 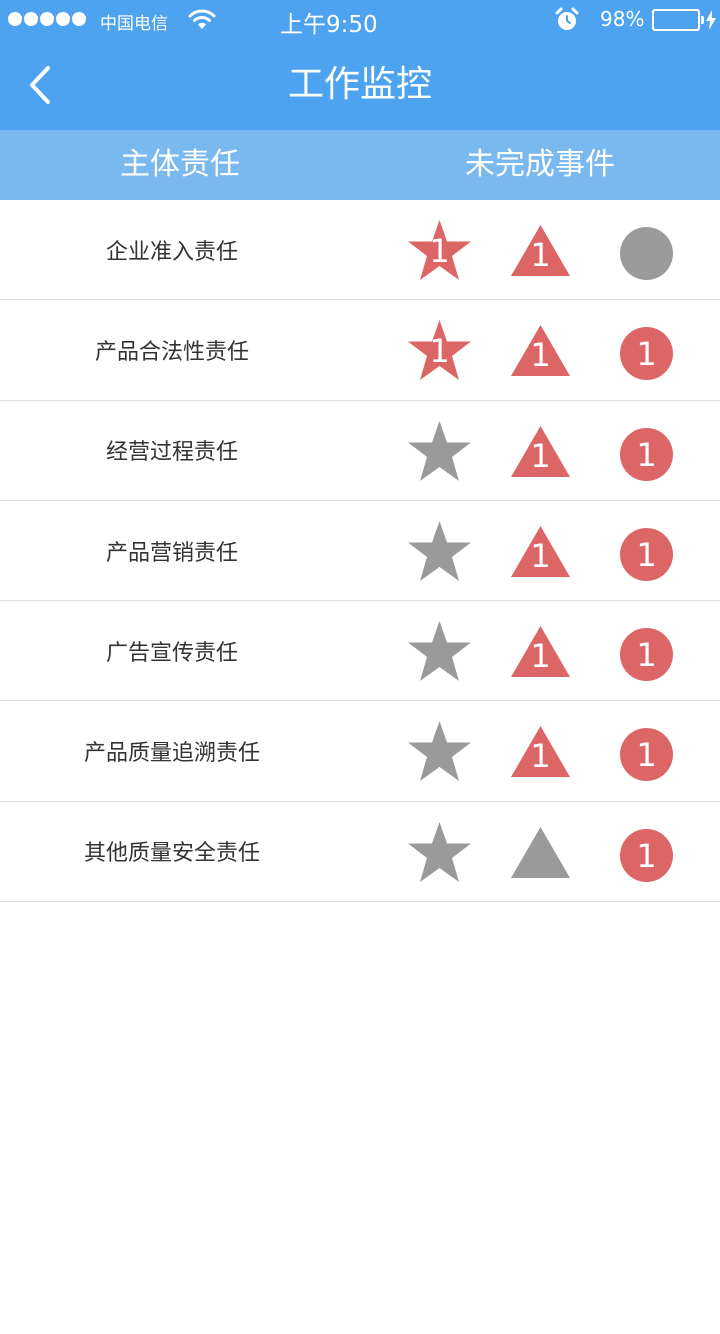 I want to click on responsibility-label: 经营过程责任, so click(x=171, y=453).